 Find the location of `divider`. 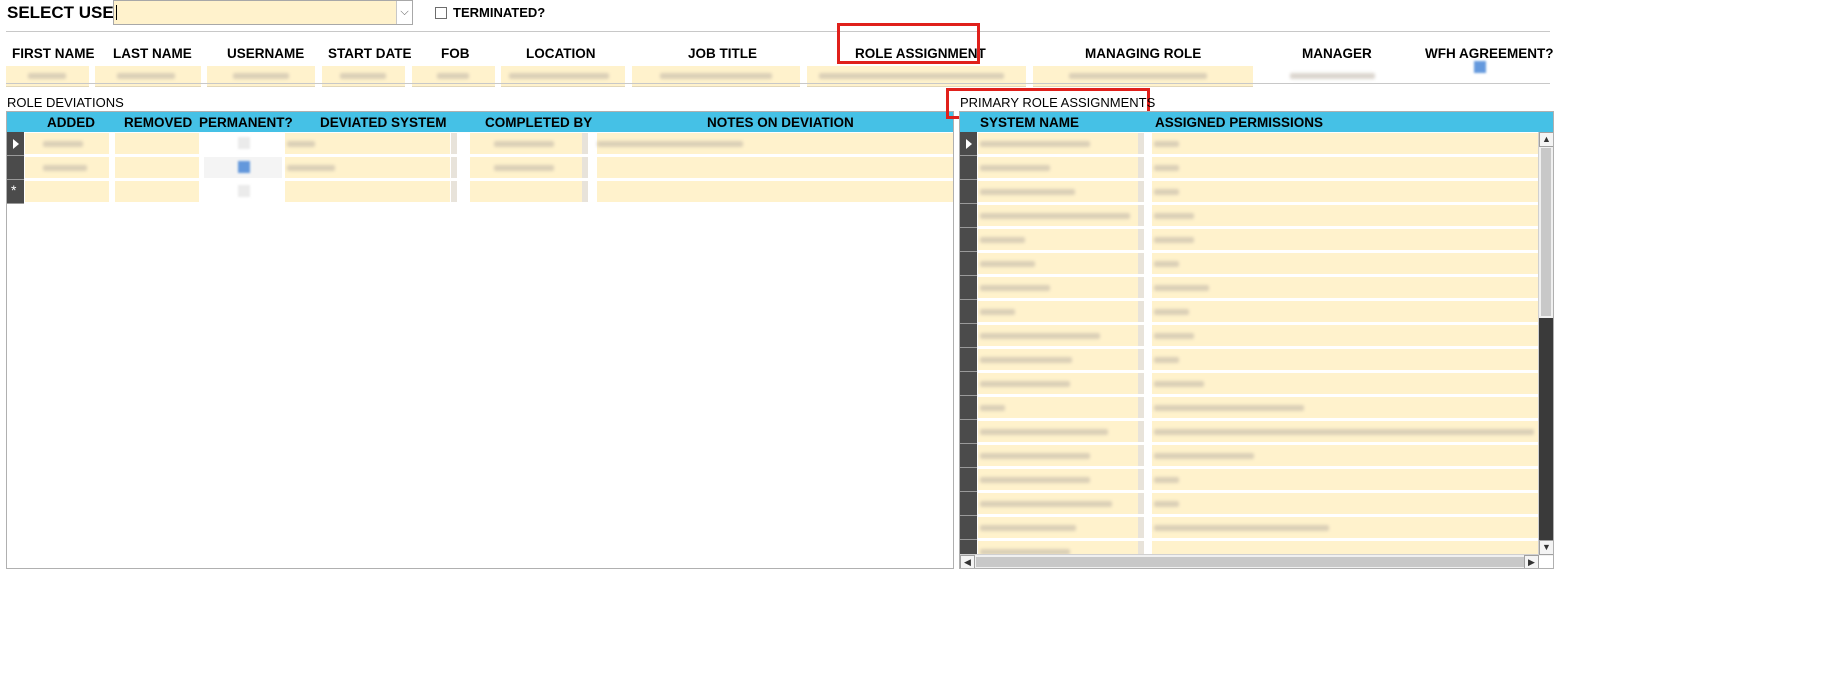

divider is located at coordinates (778, 83).